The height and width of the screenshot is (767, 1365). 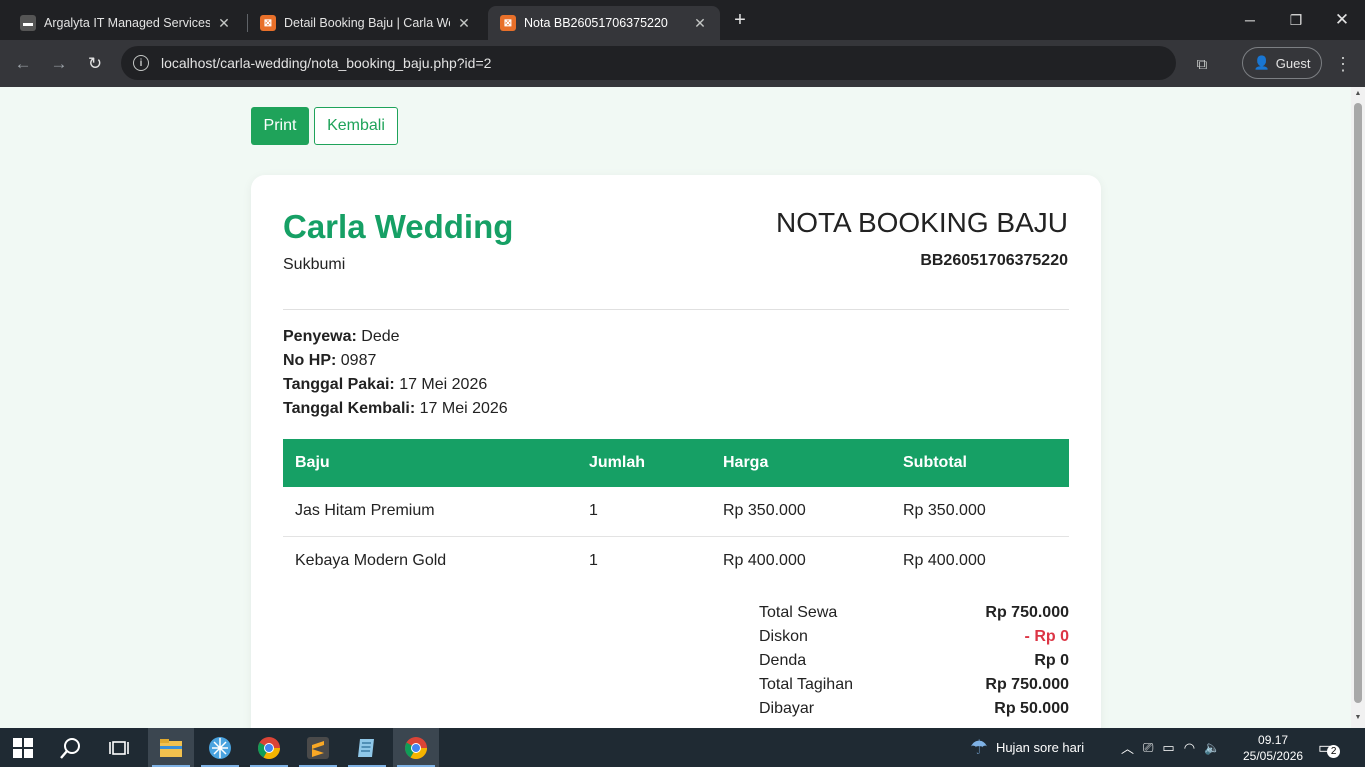 I want to click on back-button: Kembali, so click(x=356, y=126).